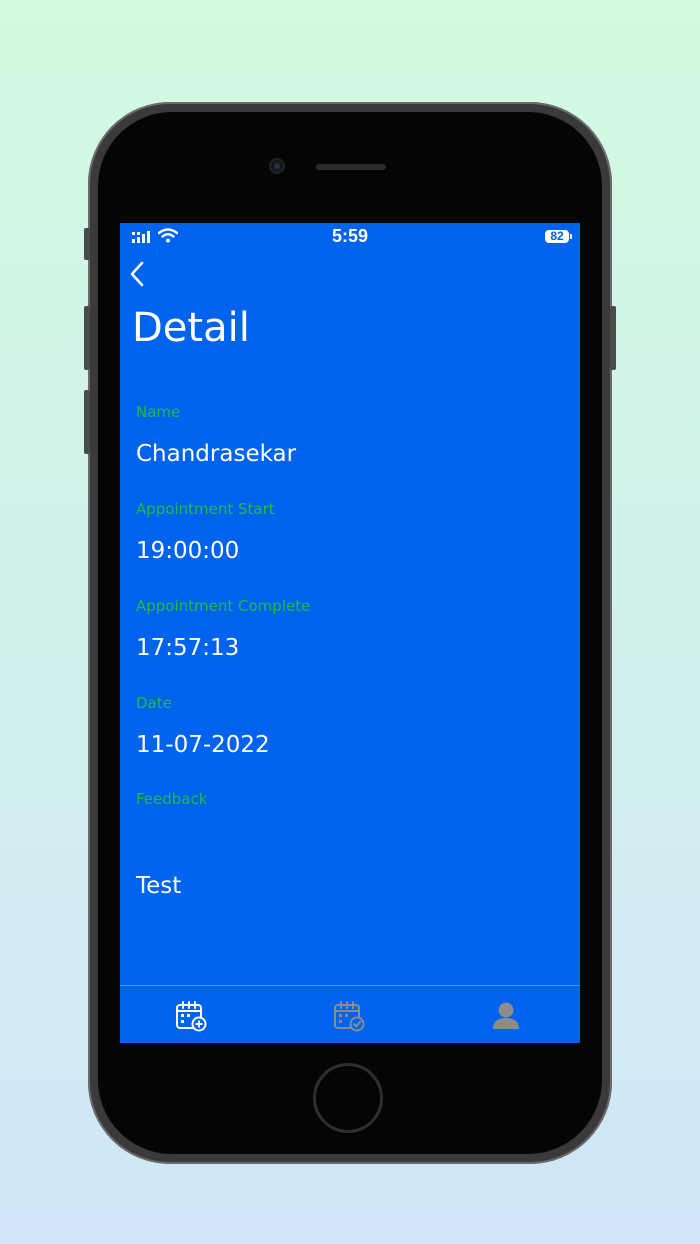  What do you see at coordinates (223, 606) in the screenshot?
I see `appointment-complete-label: Appointment Complete` at bounding box center [223, 606].